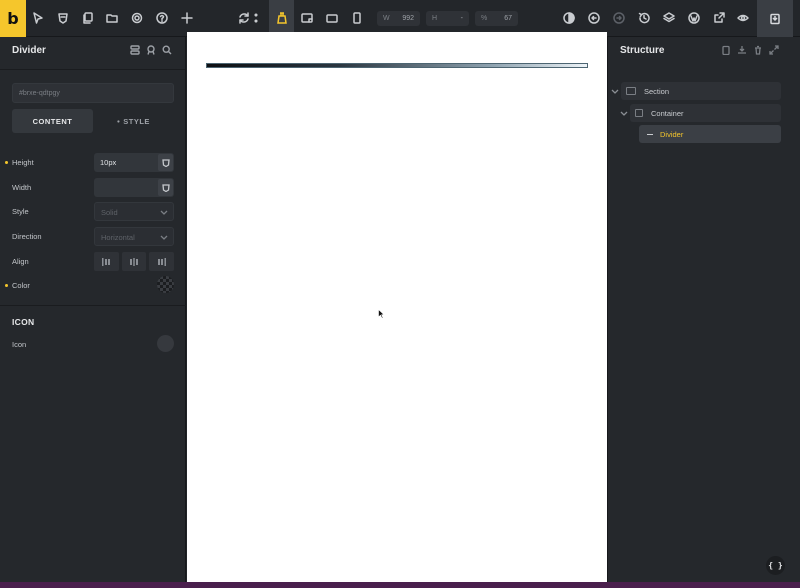 The image size is (800, 588). What do you see at coordinates (594, 18) in the screenshot?
I see `undo-icon` at bounding box center [594, 18].